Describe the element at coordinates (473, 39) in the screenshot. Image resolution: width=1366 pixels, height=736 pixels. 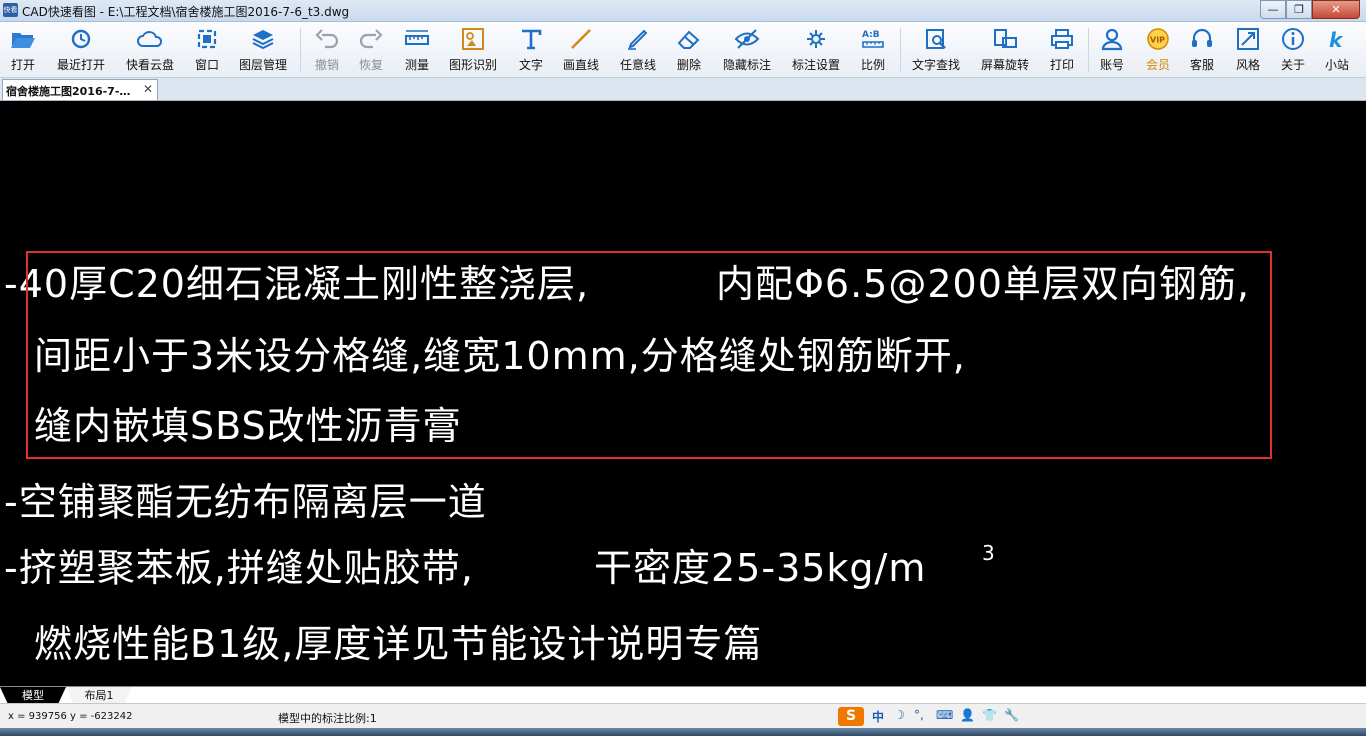
I see `shape-recognize-icon` at that location.